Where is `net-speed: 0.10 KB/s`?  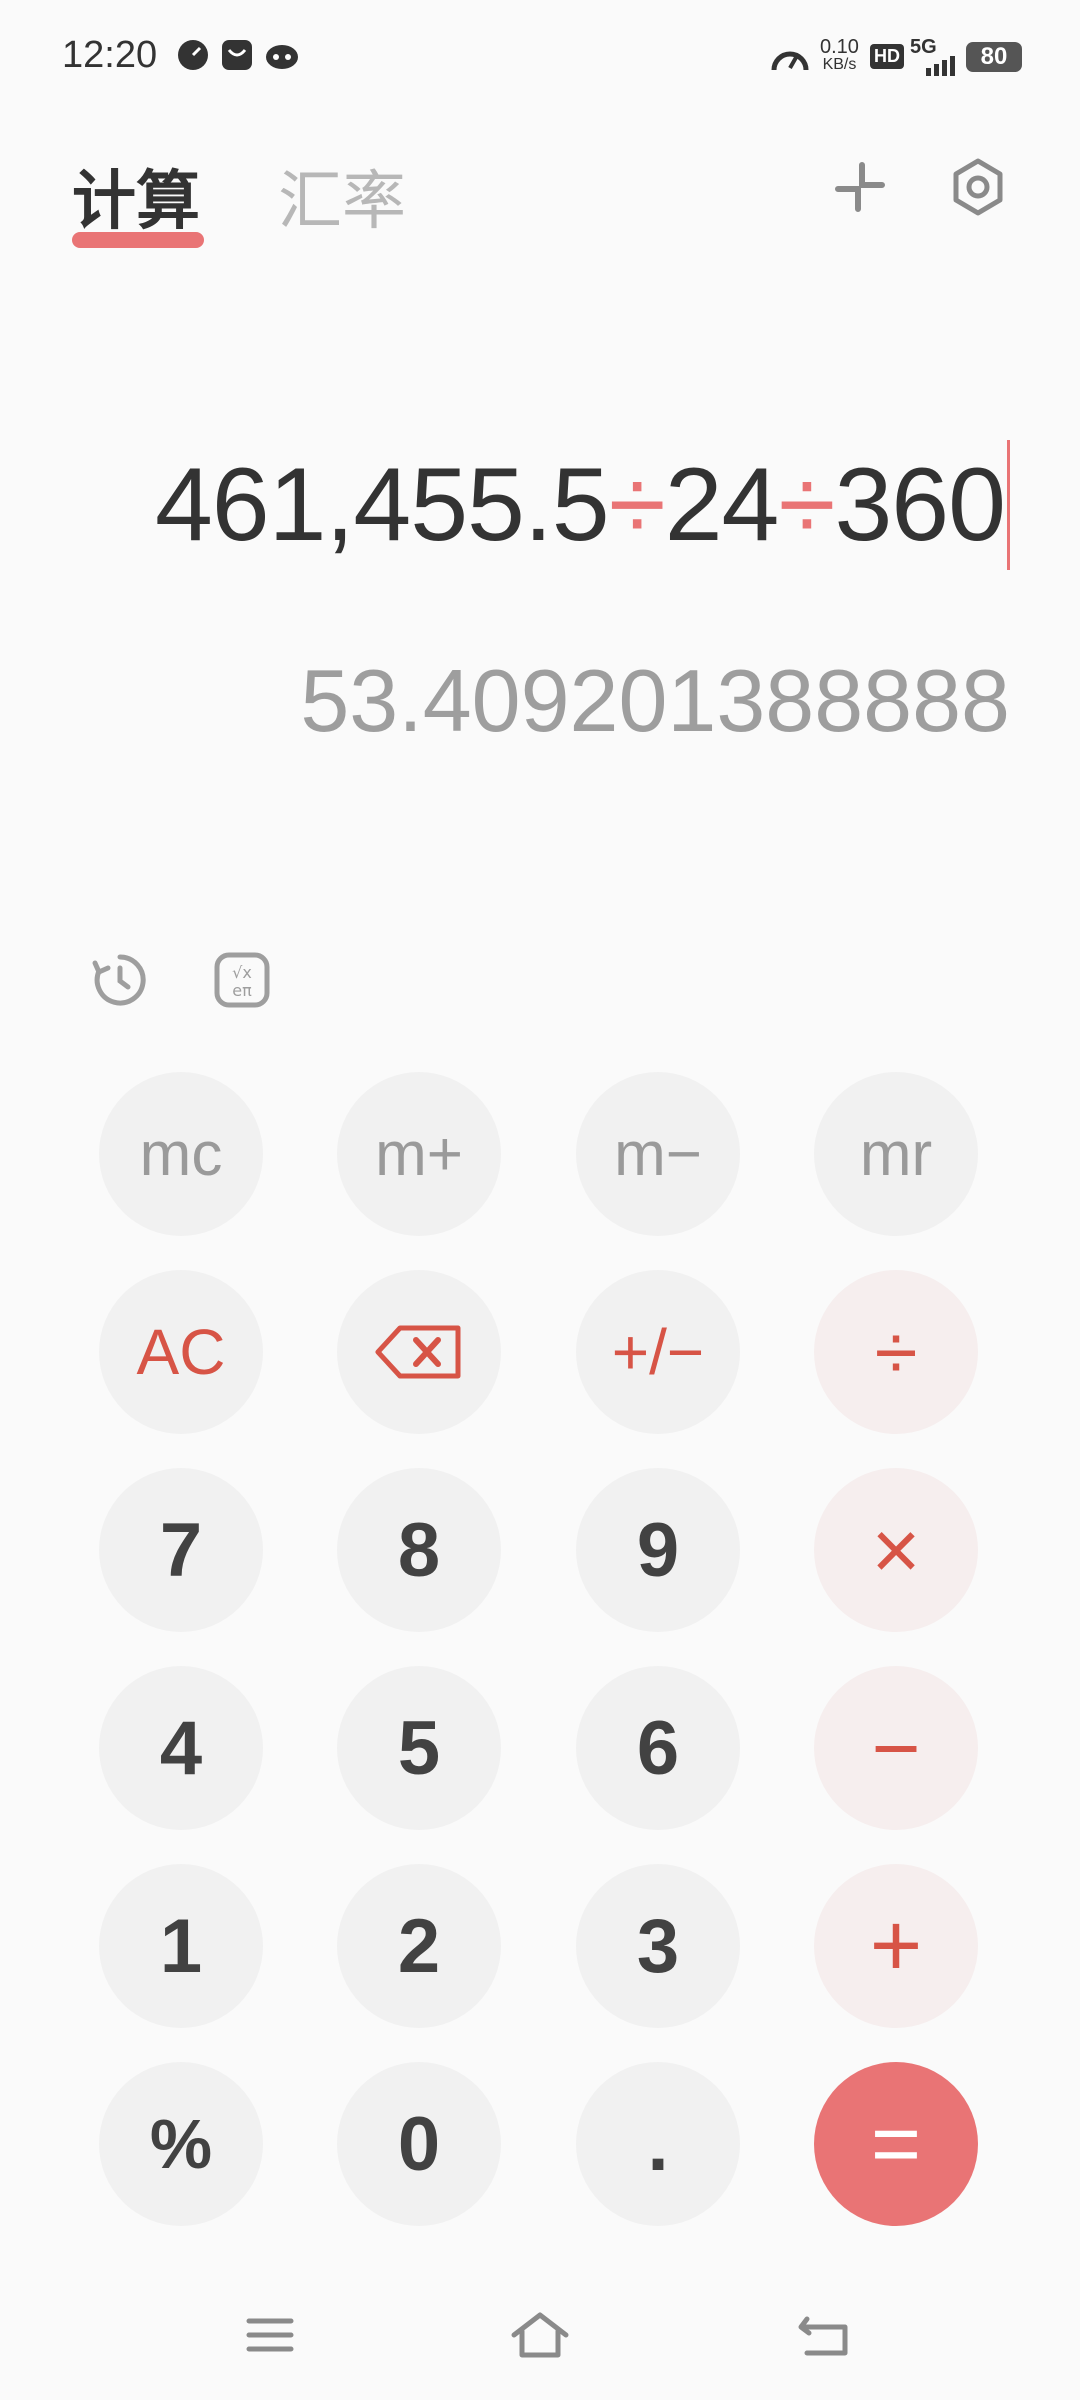
net-speed: 0.10 KB/s is located at coordinates (839, 54).